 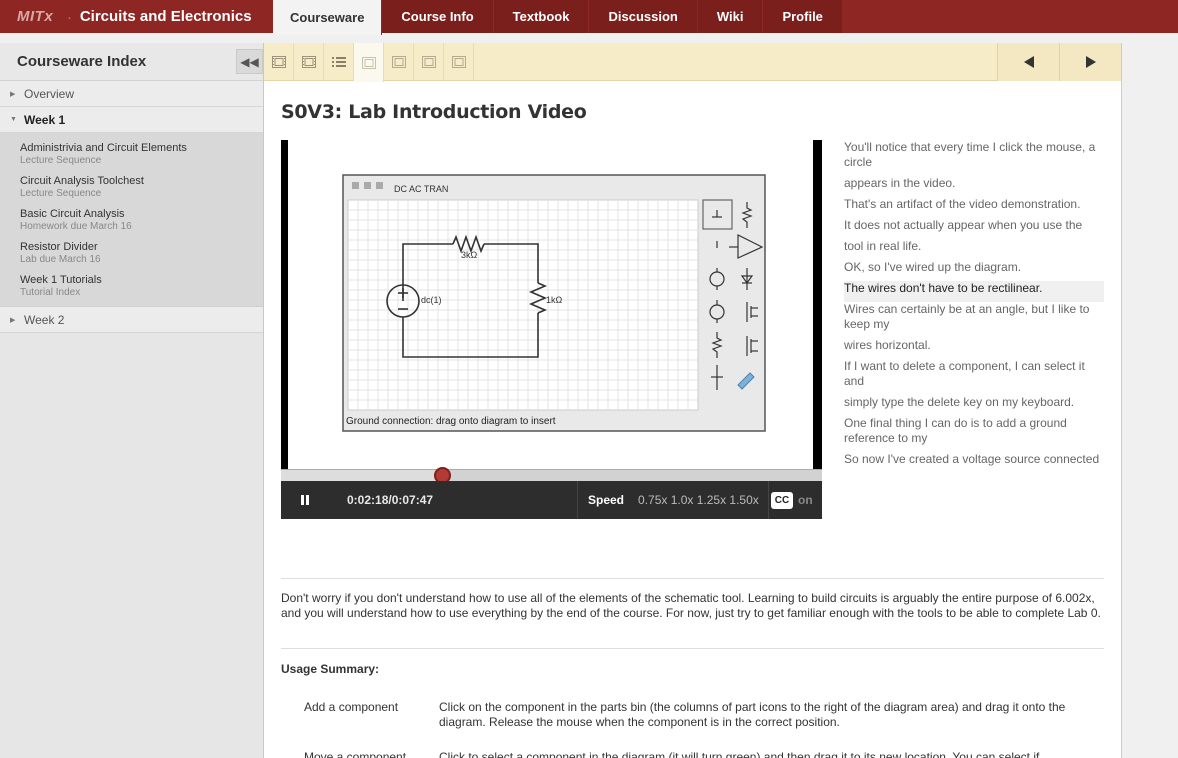 What do you see at coordinates (431, 300) in the screenshot?
I see `source-label: dc(1)` at bounding box center [431, 300].